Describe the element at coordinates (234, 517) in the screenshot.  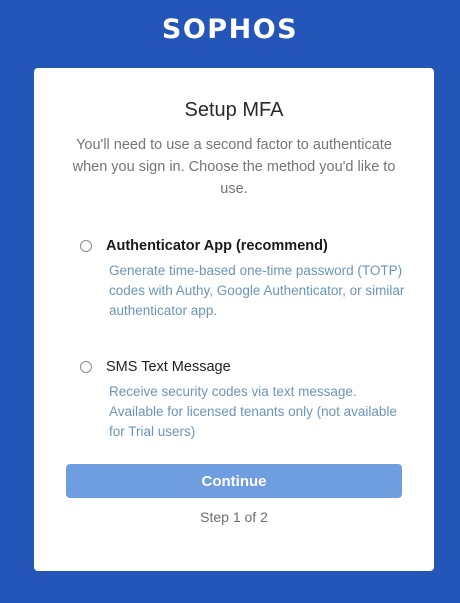
I see `step-indicator: Step 1 of 2` at that location.